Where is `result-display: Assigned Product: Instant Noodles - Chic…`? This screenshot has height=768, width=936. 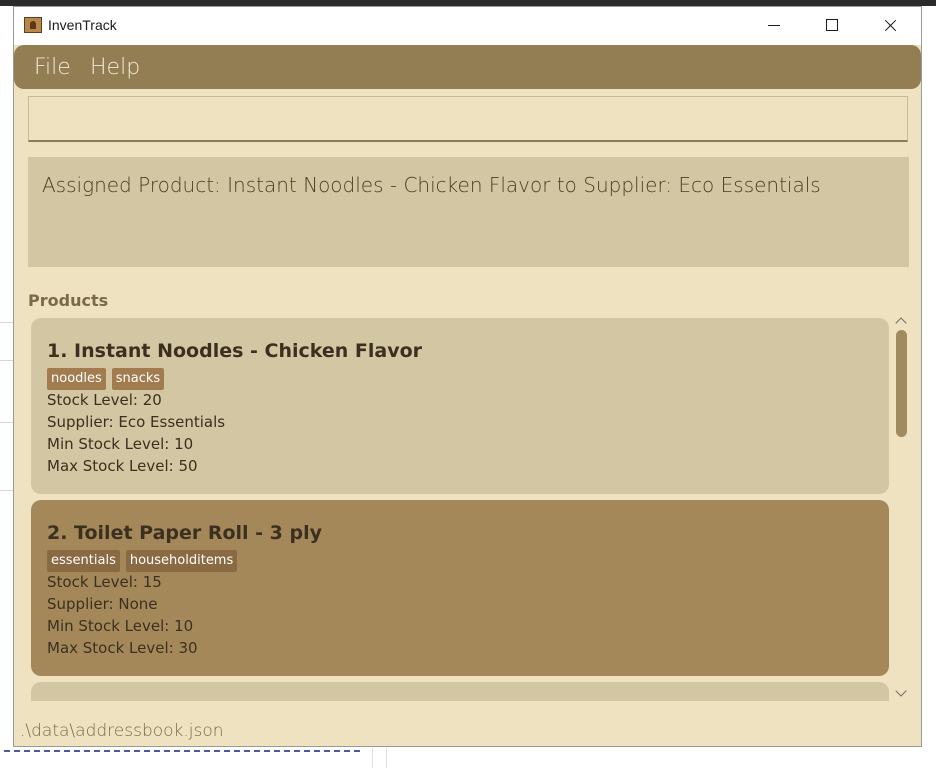
result-display: Assigned Product: Instant Noodles - Chic… is located at coordinates (468, 212).